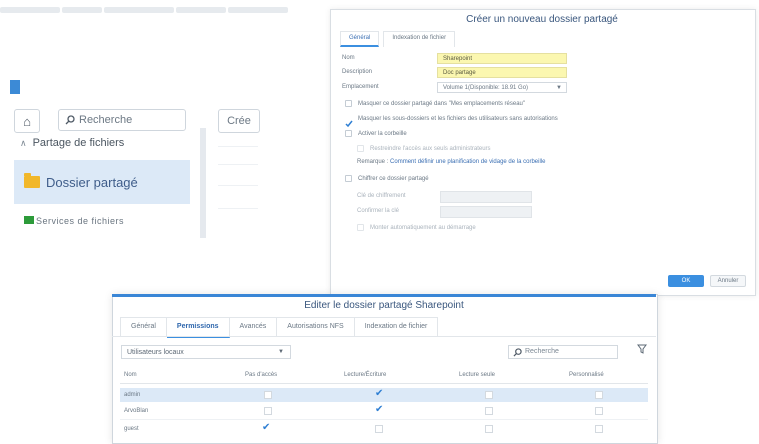  Describe the element at coordinates (198, 327) in the screenshot. I see `tab-permissions: Permissions` at that location.